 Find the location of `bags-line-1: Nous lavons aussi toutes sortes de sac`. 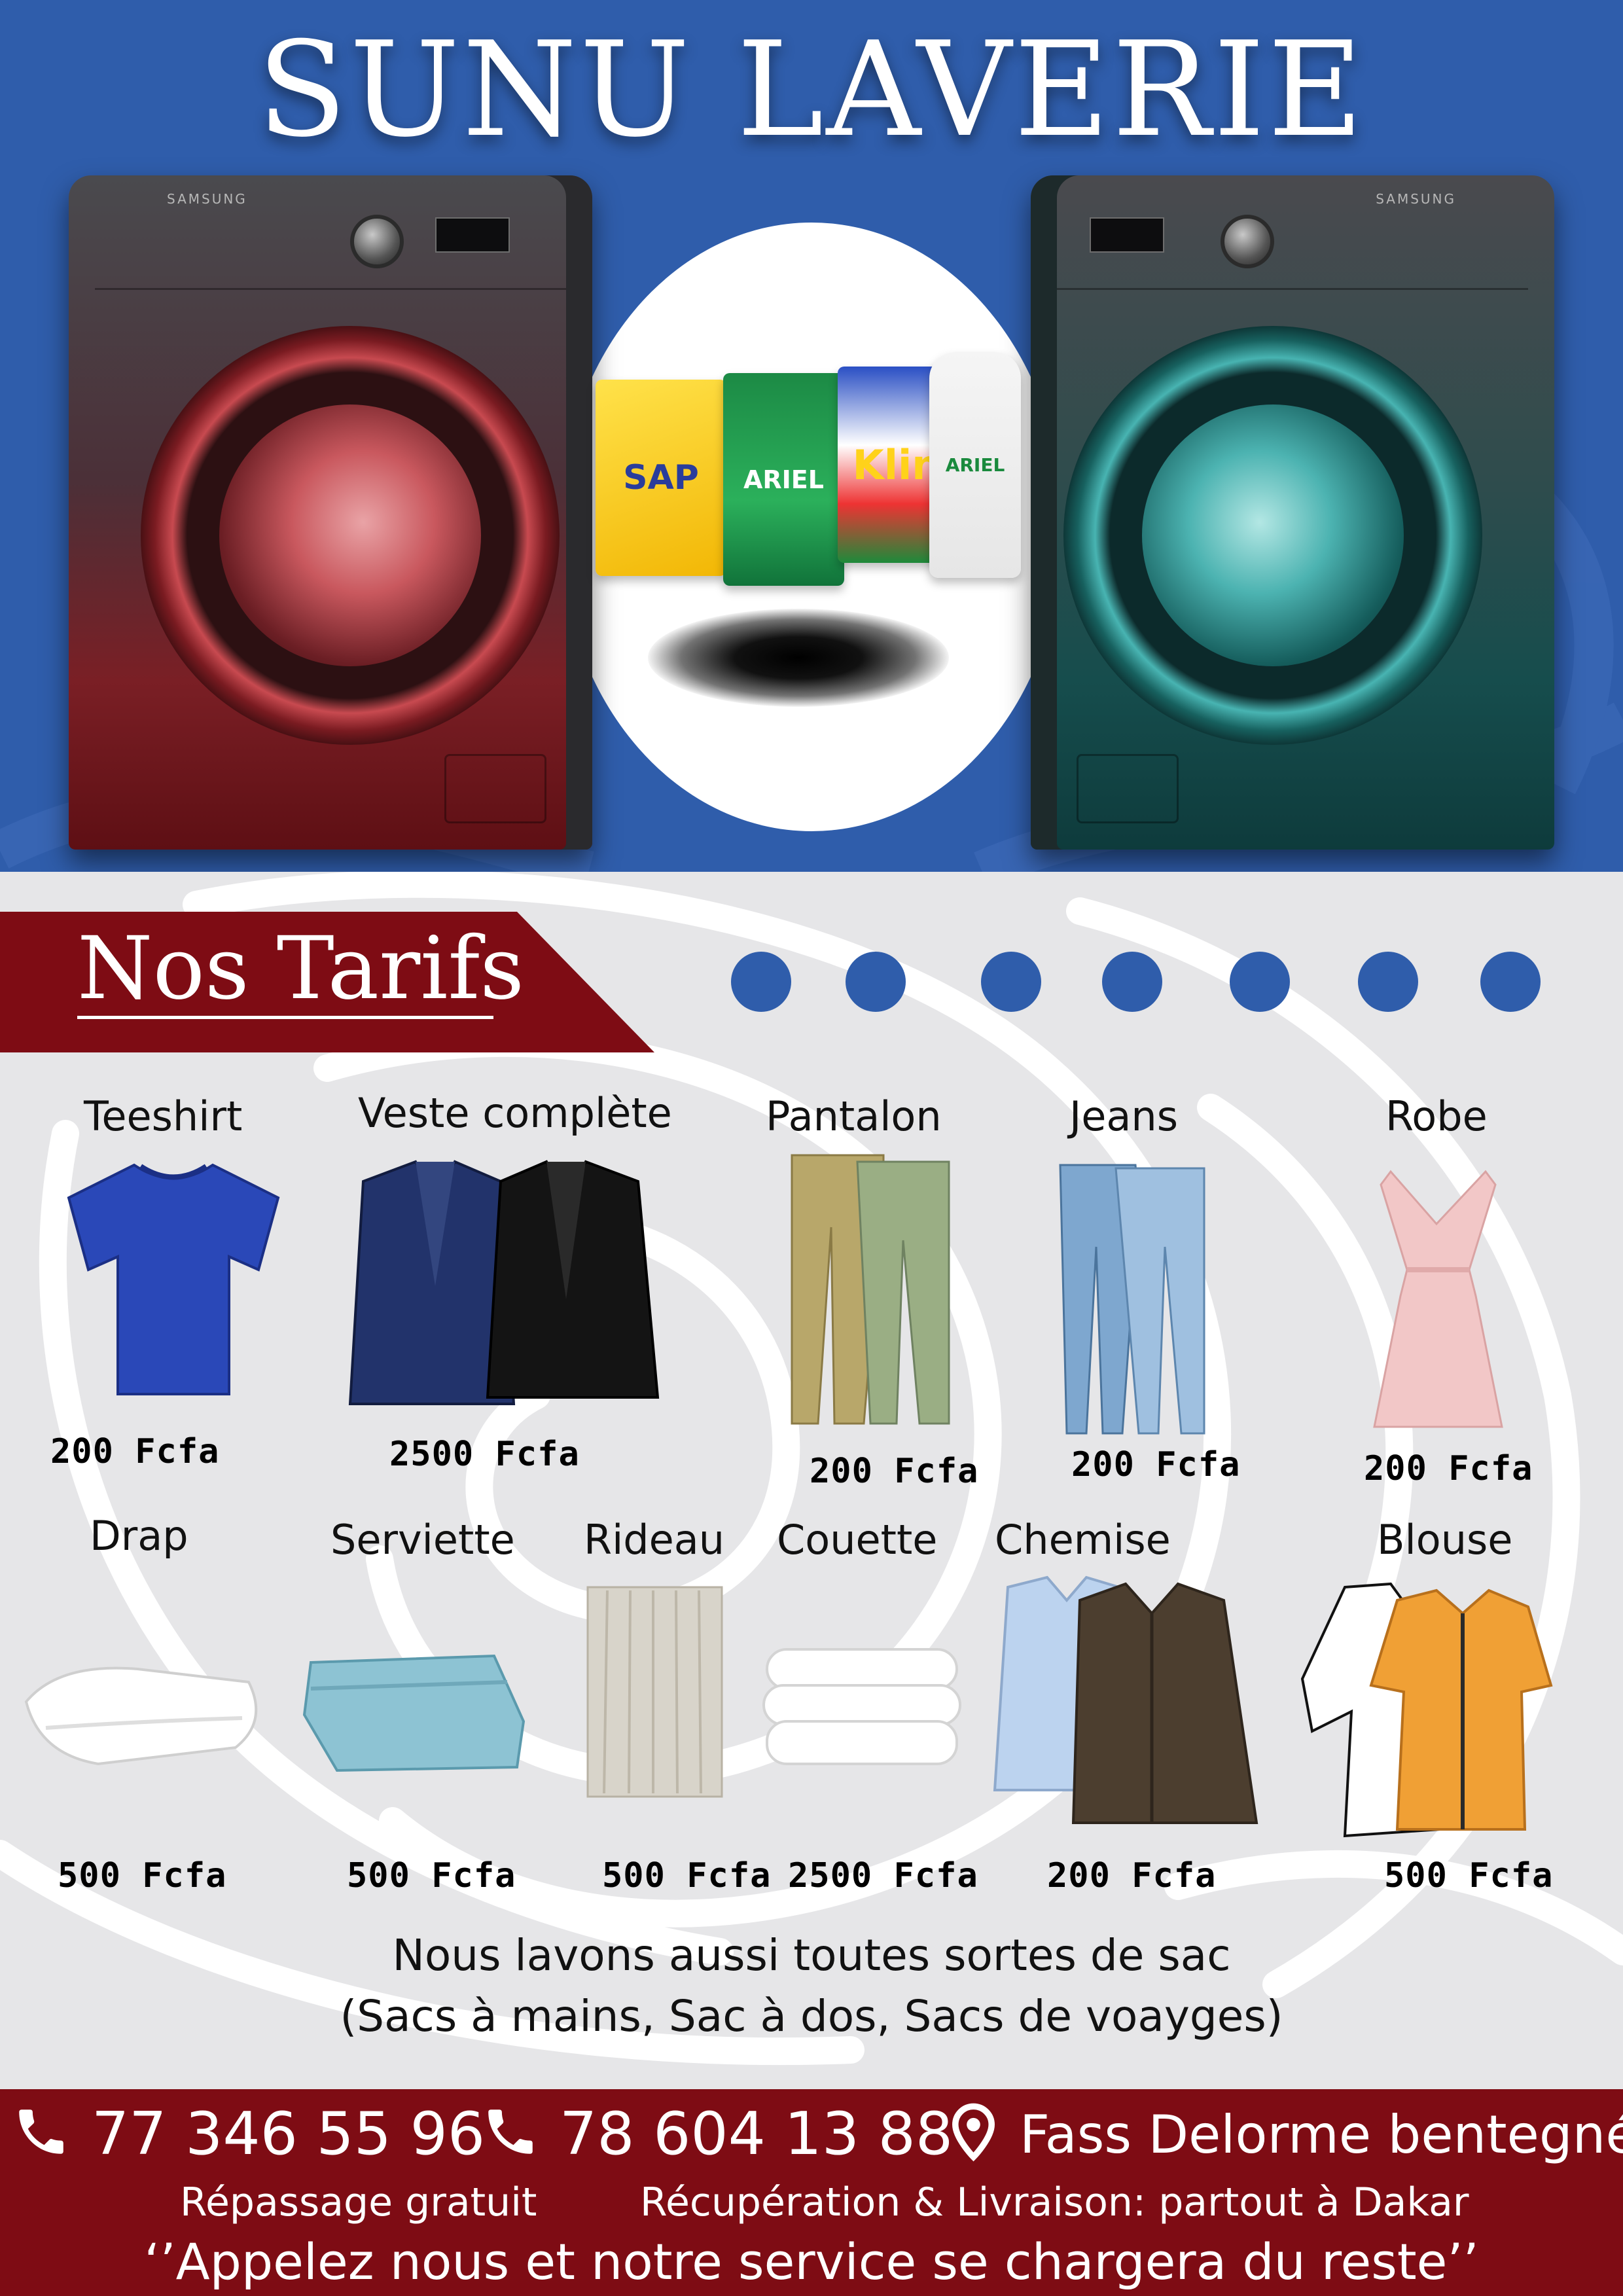

bags-line-1: Nous lavons aussi toutes sortes de sac is located at coordinates (811, 1955).